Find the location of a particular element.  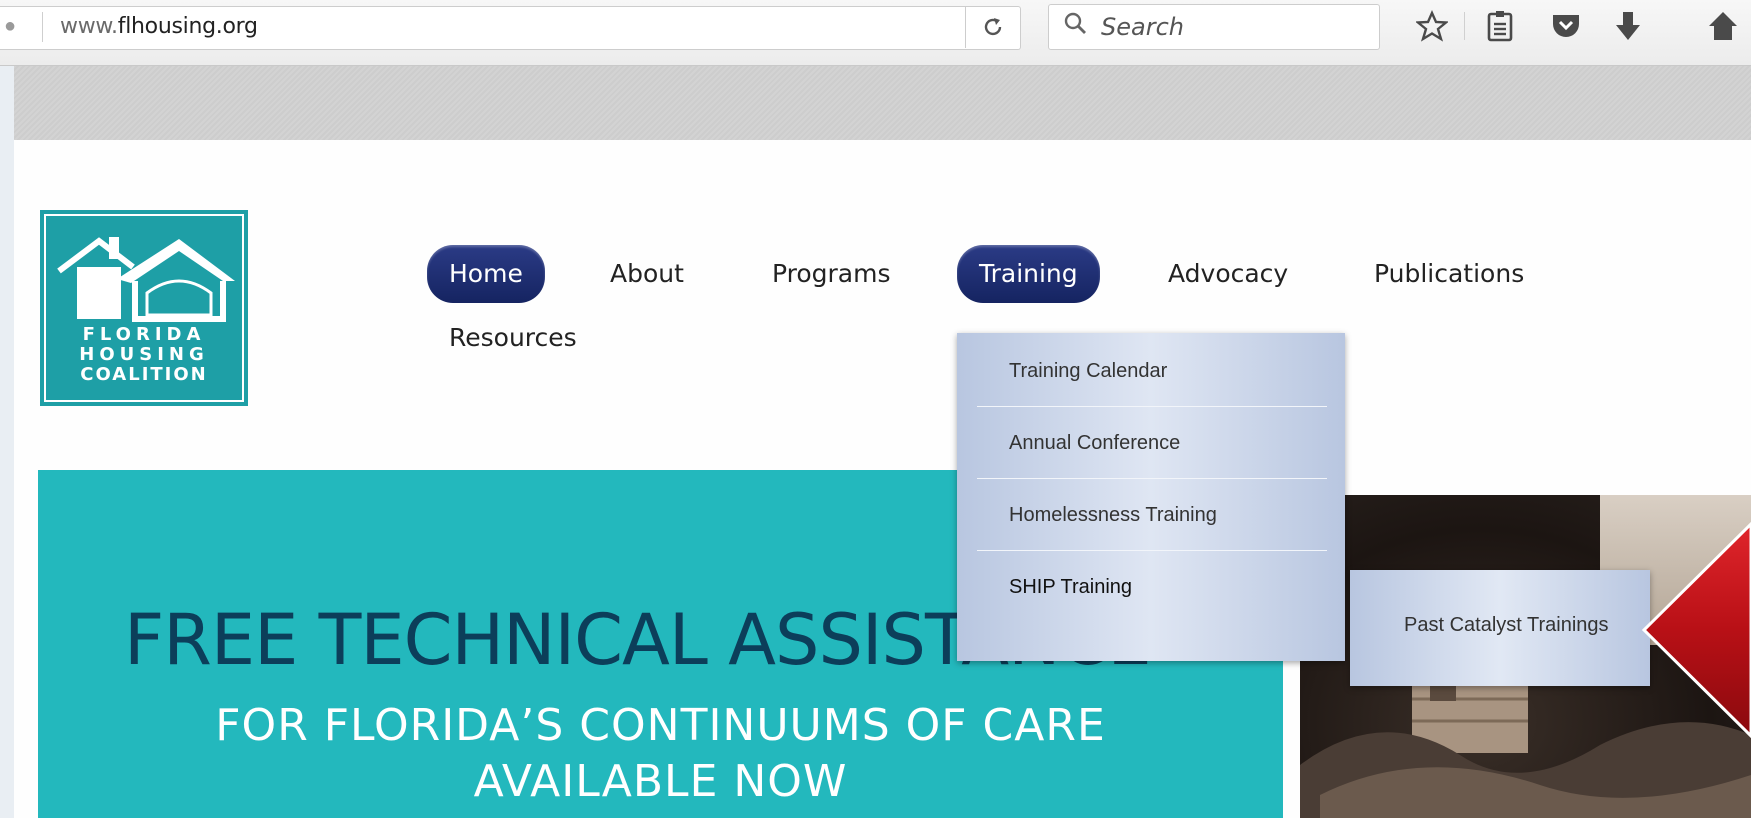

address-divider is located at coordinates (42, 27).